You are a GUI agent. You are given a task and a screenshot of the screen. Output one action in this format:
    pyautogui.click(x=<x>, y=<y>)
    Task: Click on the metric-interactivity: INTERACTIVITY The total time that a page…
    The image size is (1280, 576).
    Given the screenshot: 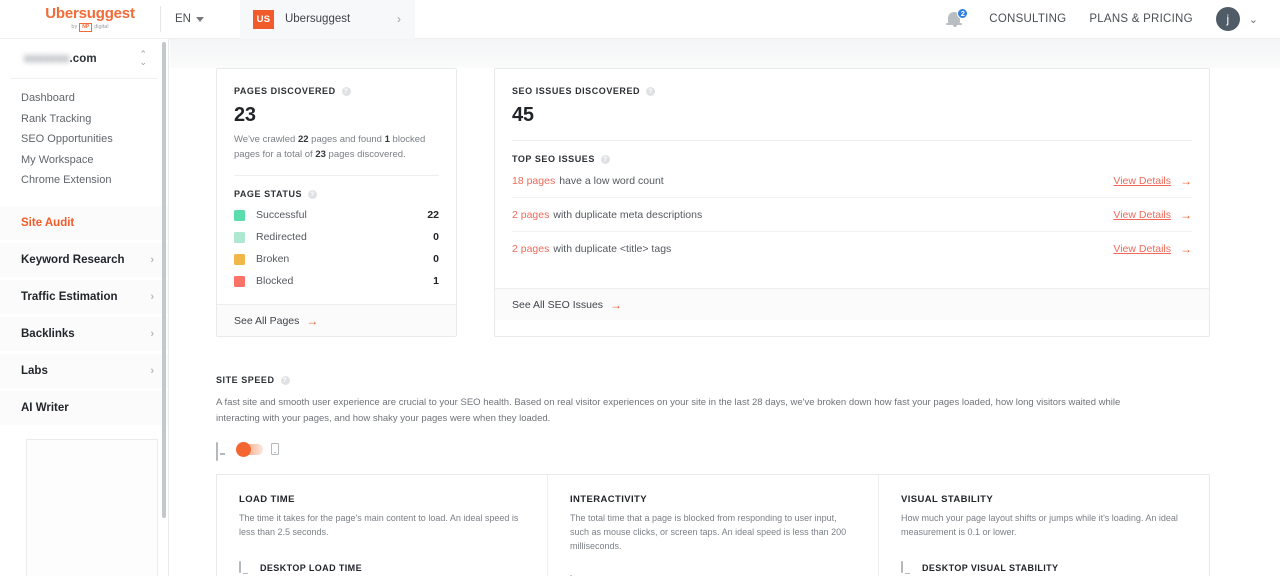 What is the action you would take?
    pyautogui.click(x=713, y=525)
    